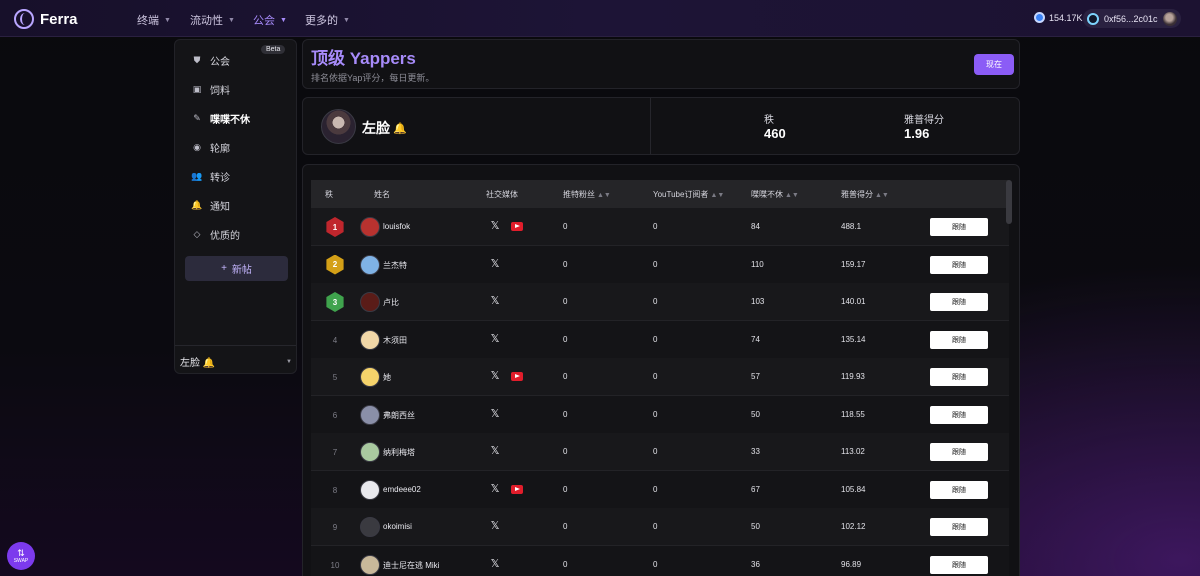 This screenshot has height=576, width=1200. I want to click on sidebar-item-profile: ◉ 轮廓, so click(211, 147).